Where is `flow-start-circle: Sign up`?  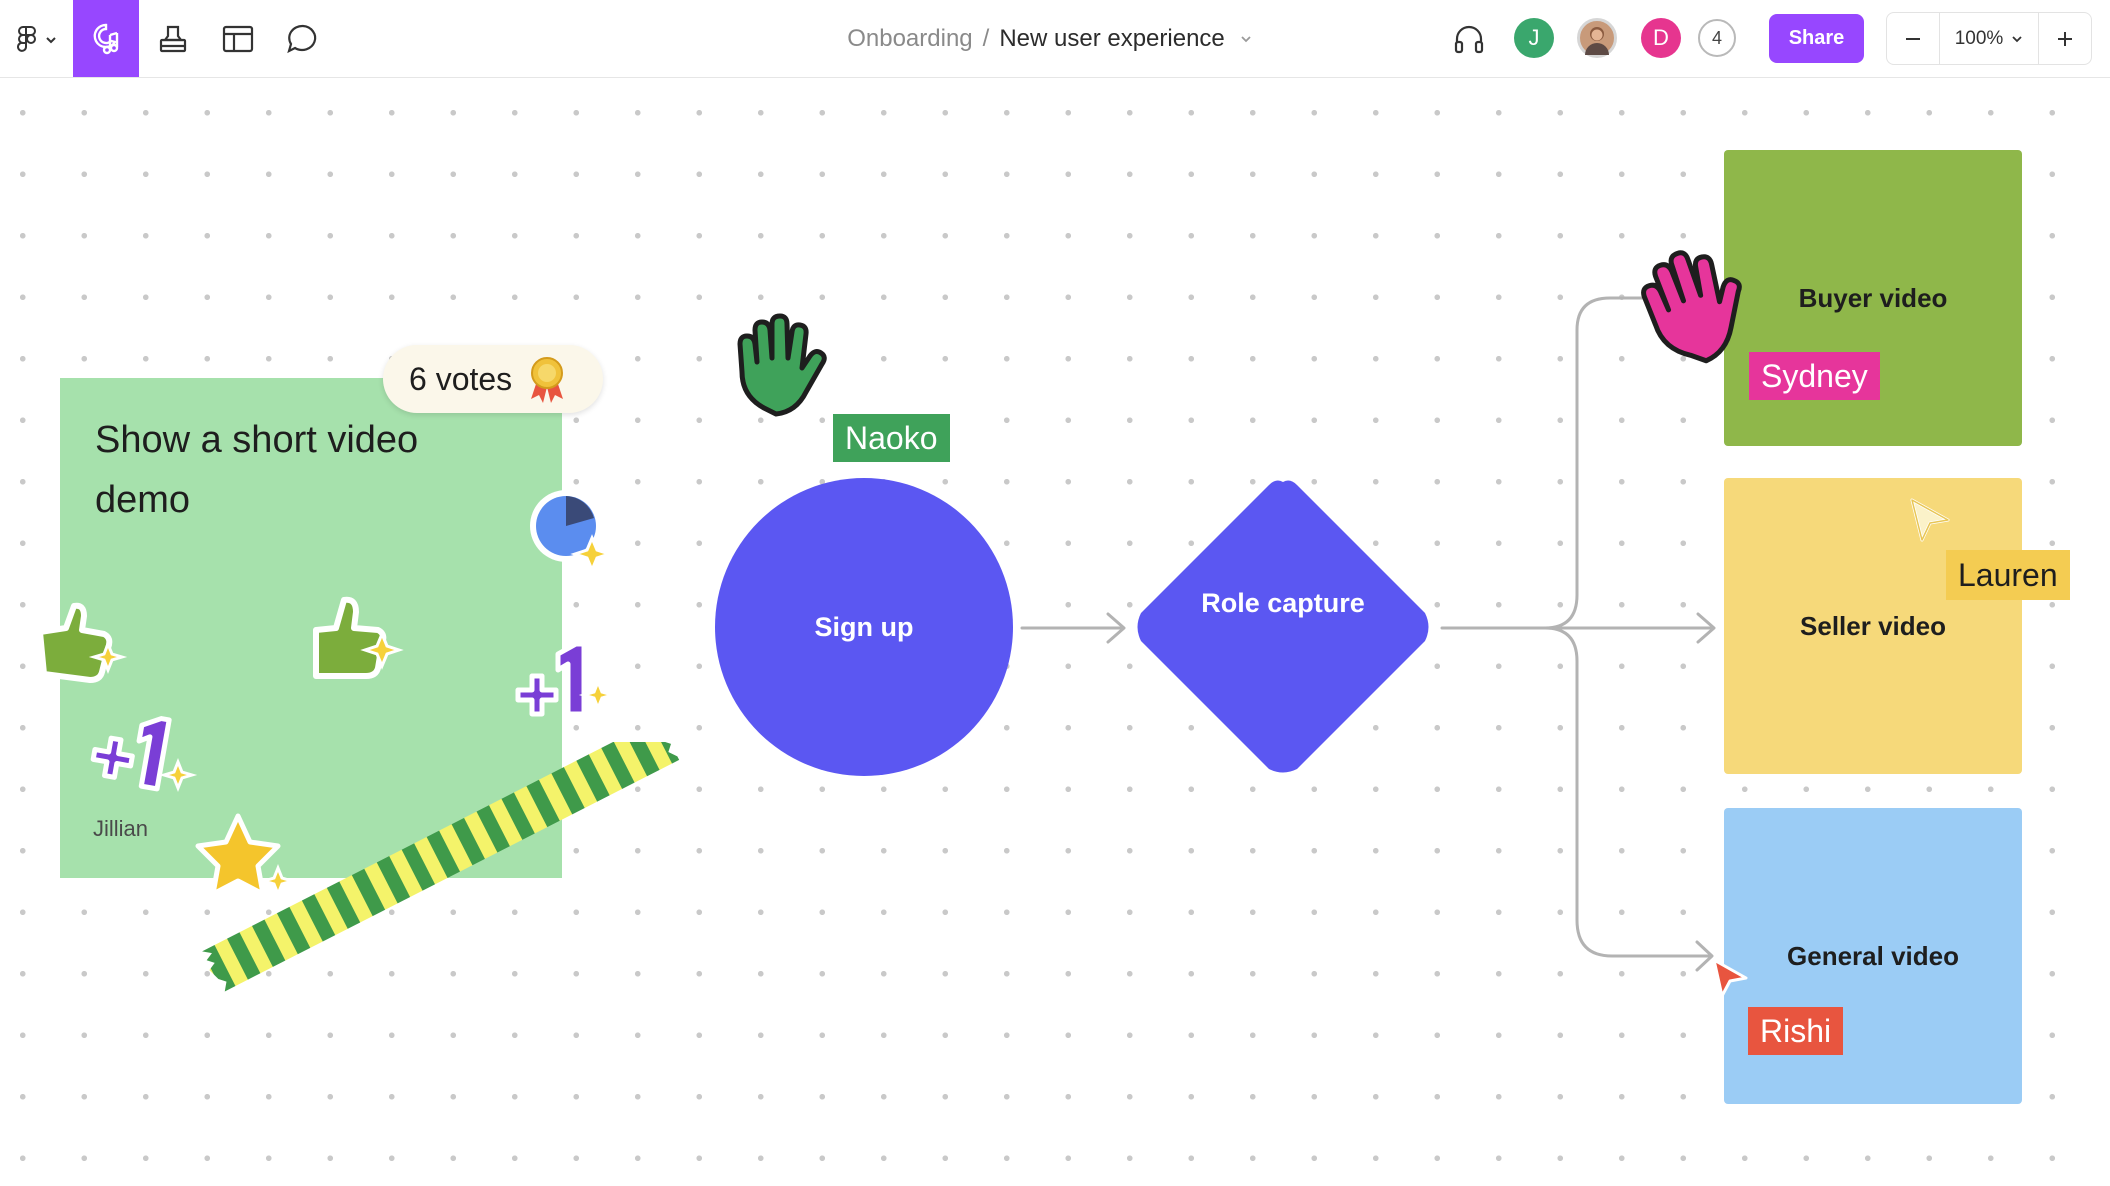
flow-start-circle: Sign up is located at coordinates (864, 627).